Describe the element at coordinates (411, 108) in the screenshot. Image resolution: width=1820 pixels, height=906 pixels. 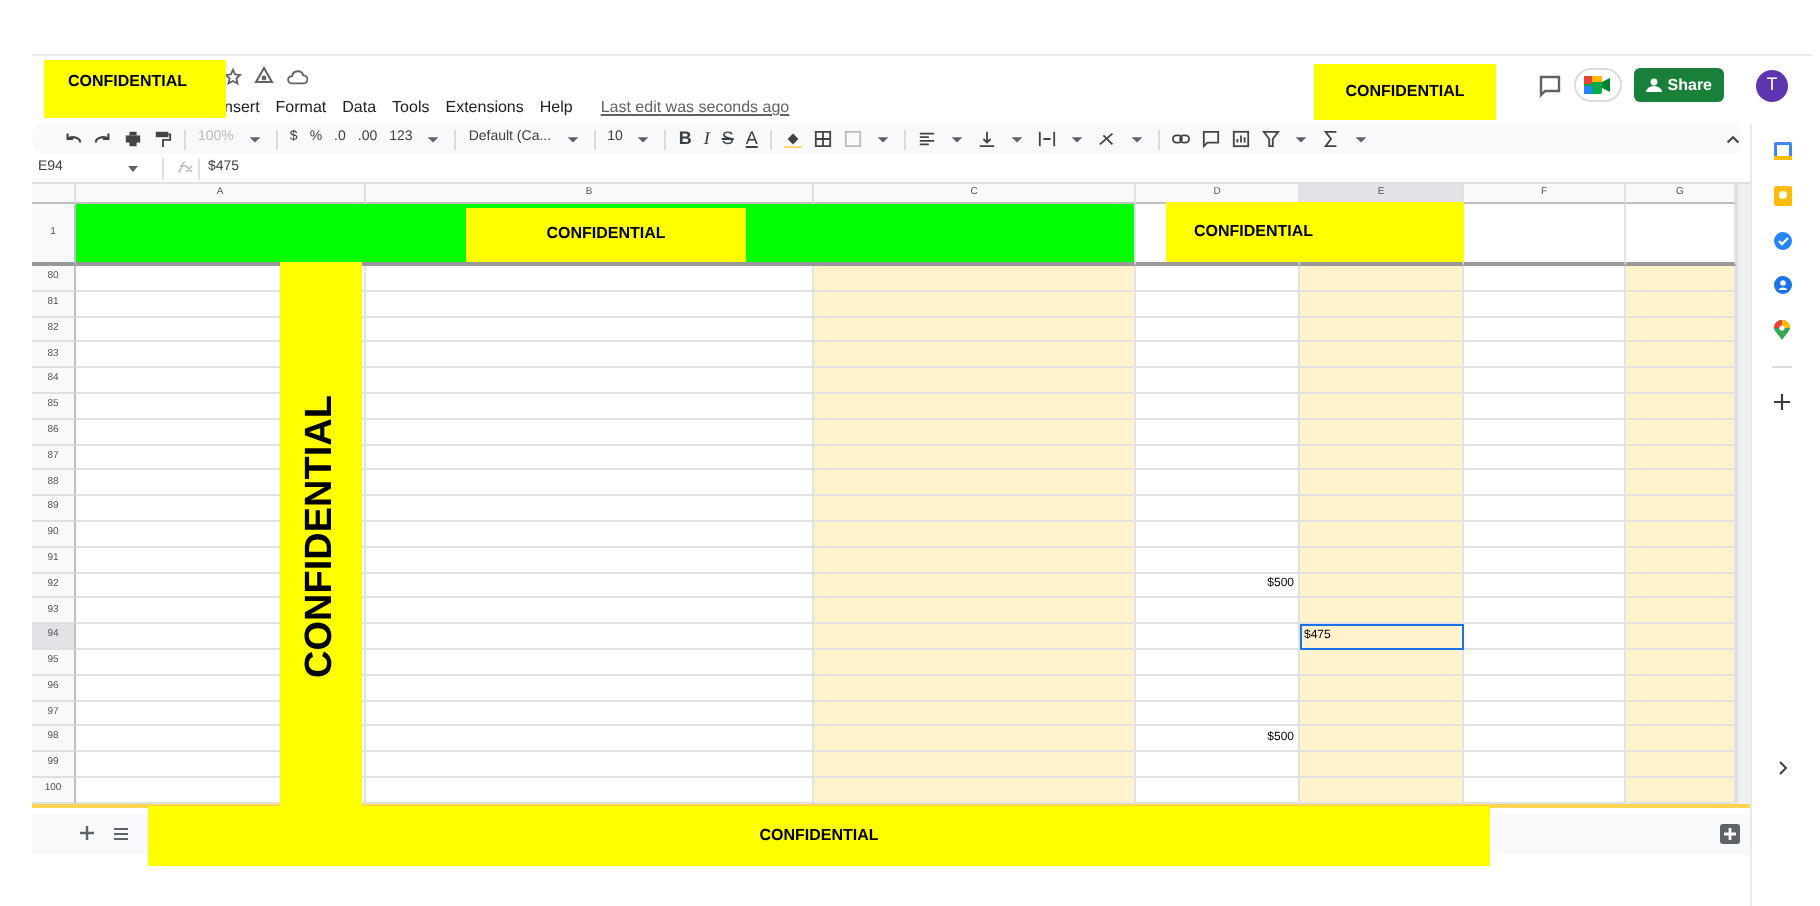
I see `menu-item: Tools` at that location.